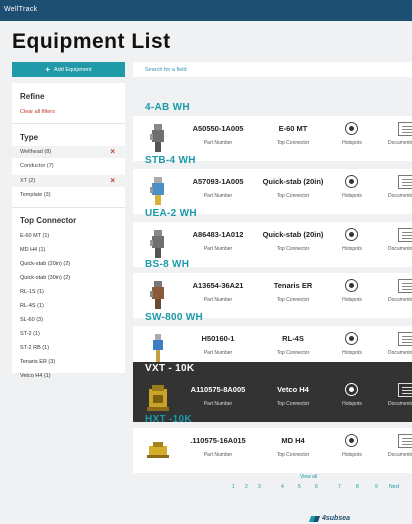  Describe the element at coordinates (32, 96) in the screenshot. I see `refine-heading: Refine` at that location.